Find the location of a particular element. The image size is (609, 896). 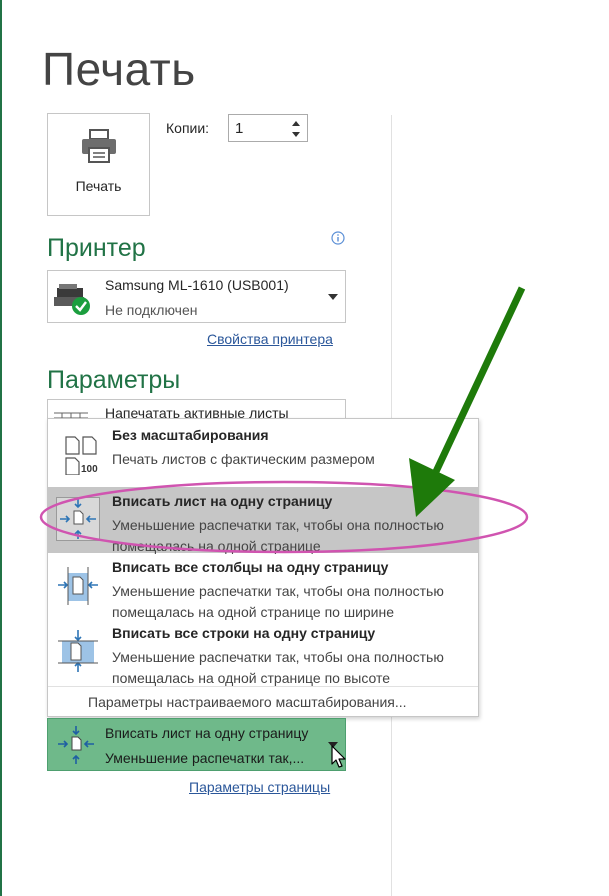

scaling-select-title: Вписать лист на одну страницу is located at coordinates (207, 733).